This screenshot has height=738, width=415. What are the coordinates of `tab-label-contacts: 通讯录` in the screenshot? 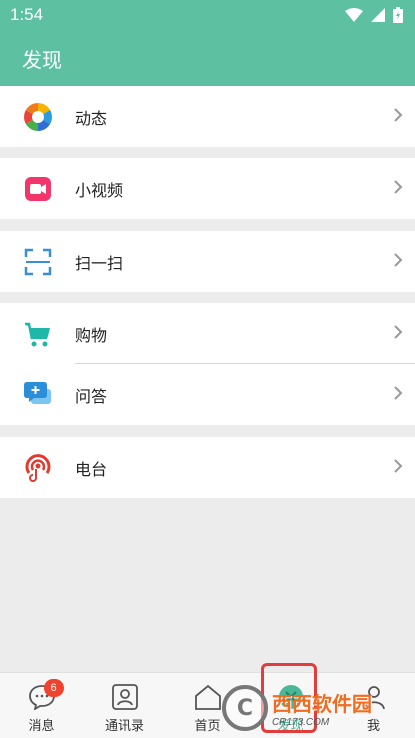 It's located at (124, 726).